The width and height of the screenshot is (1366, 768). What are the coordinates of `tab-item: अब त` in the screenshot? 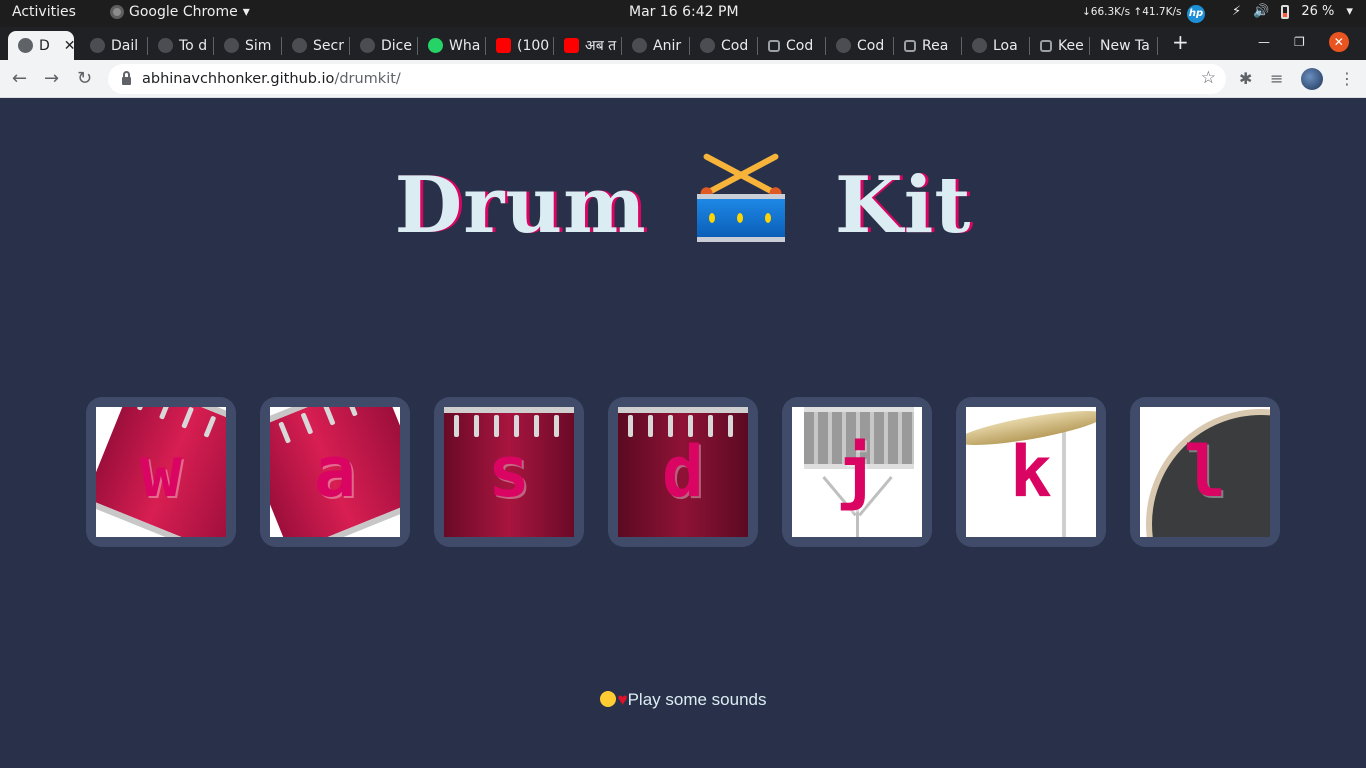 It's located at (588, 45).